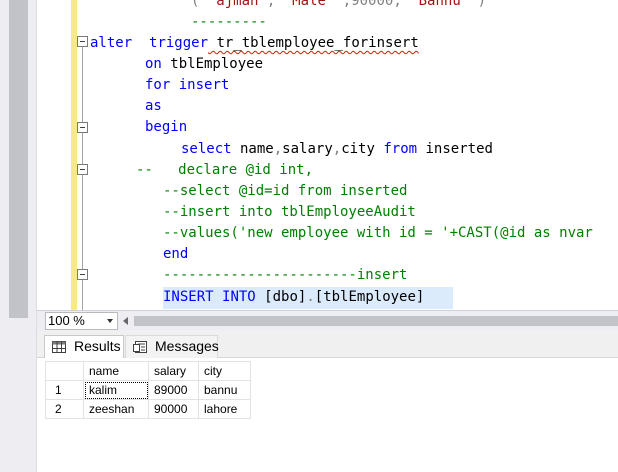  Describe the element at coordinates (400, 149) in the screenshot. I see `code-token: from` at that location.